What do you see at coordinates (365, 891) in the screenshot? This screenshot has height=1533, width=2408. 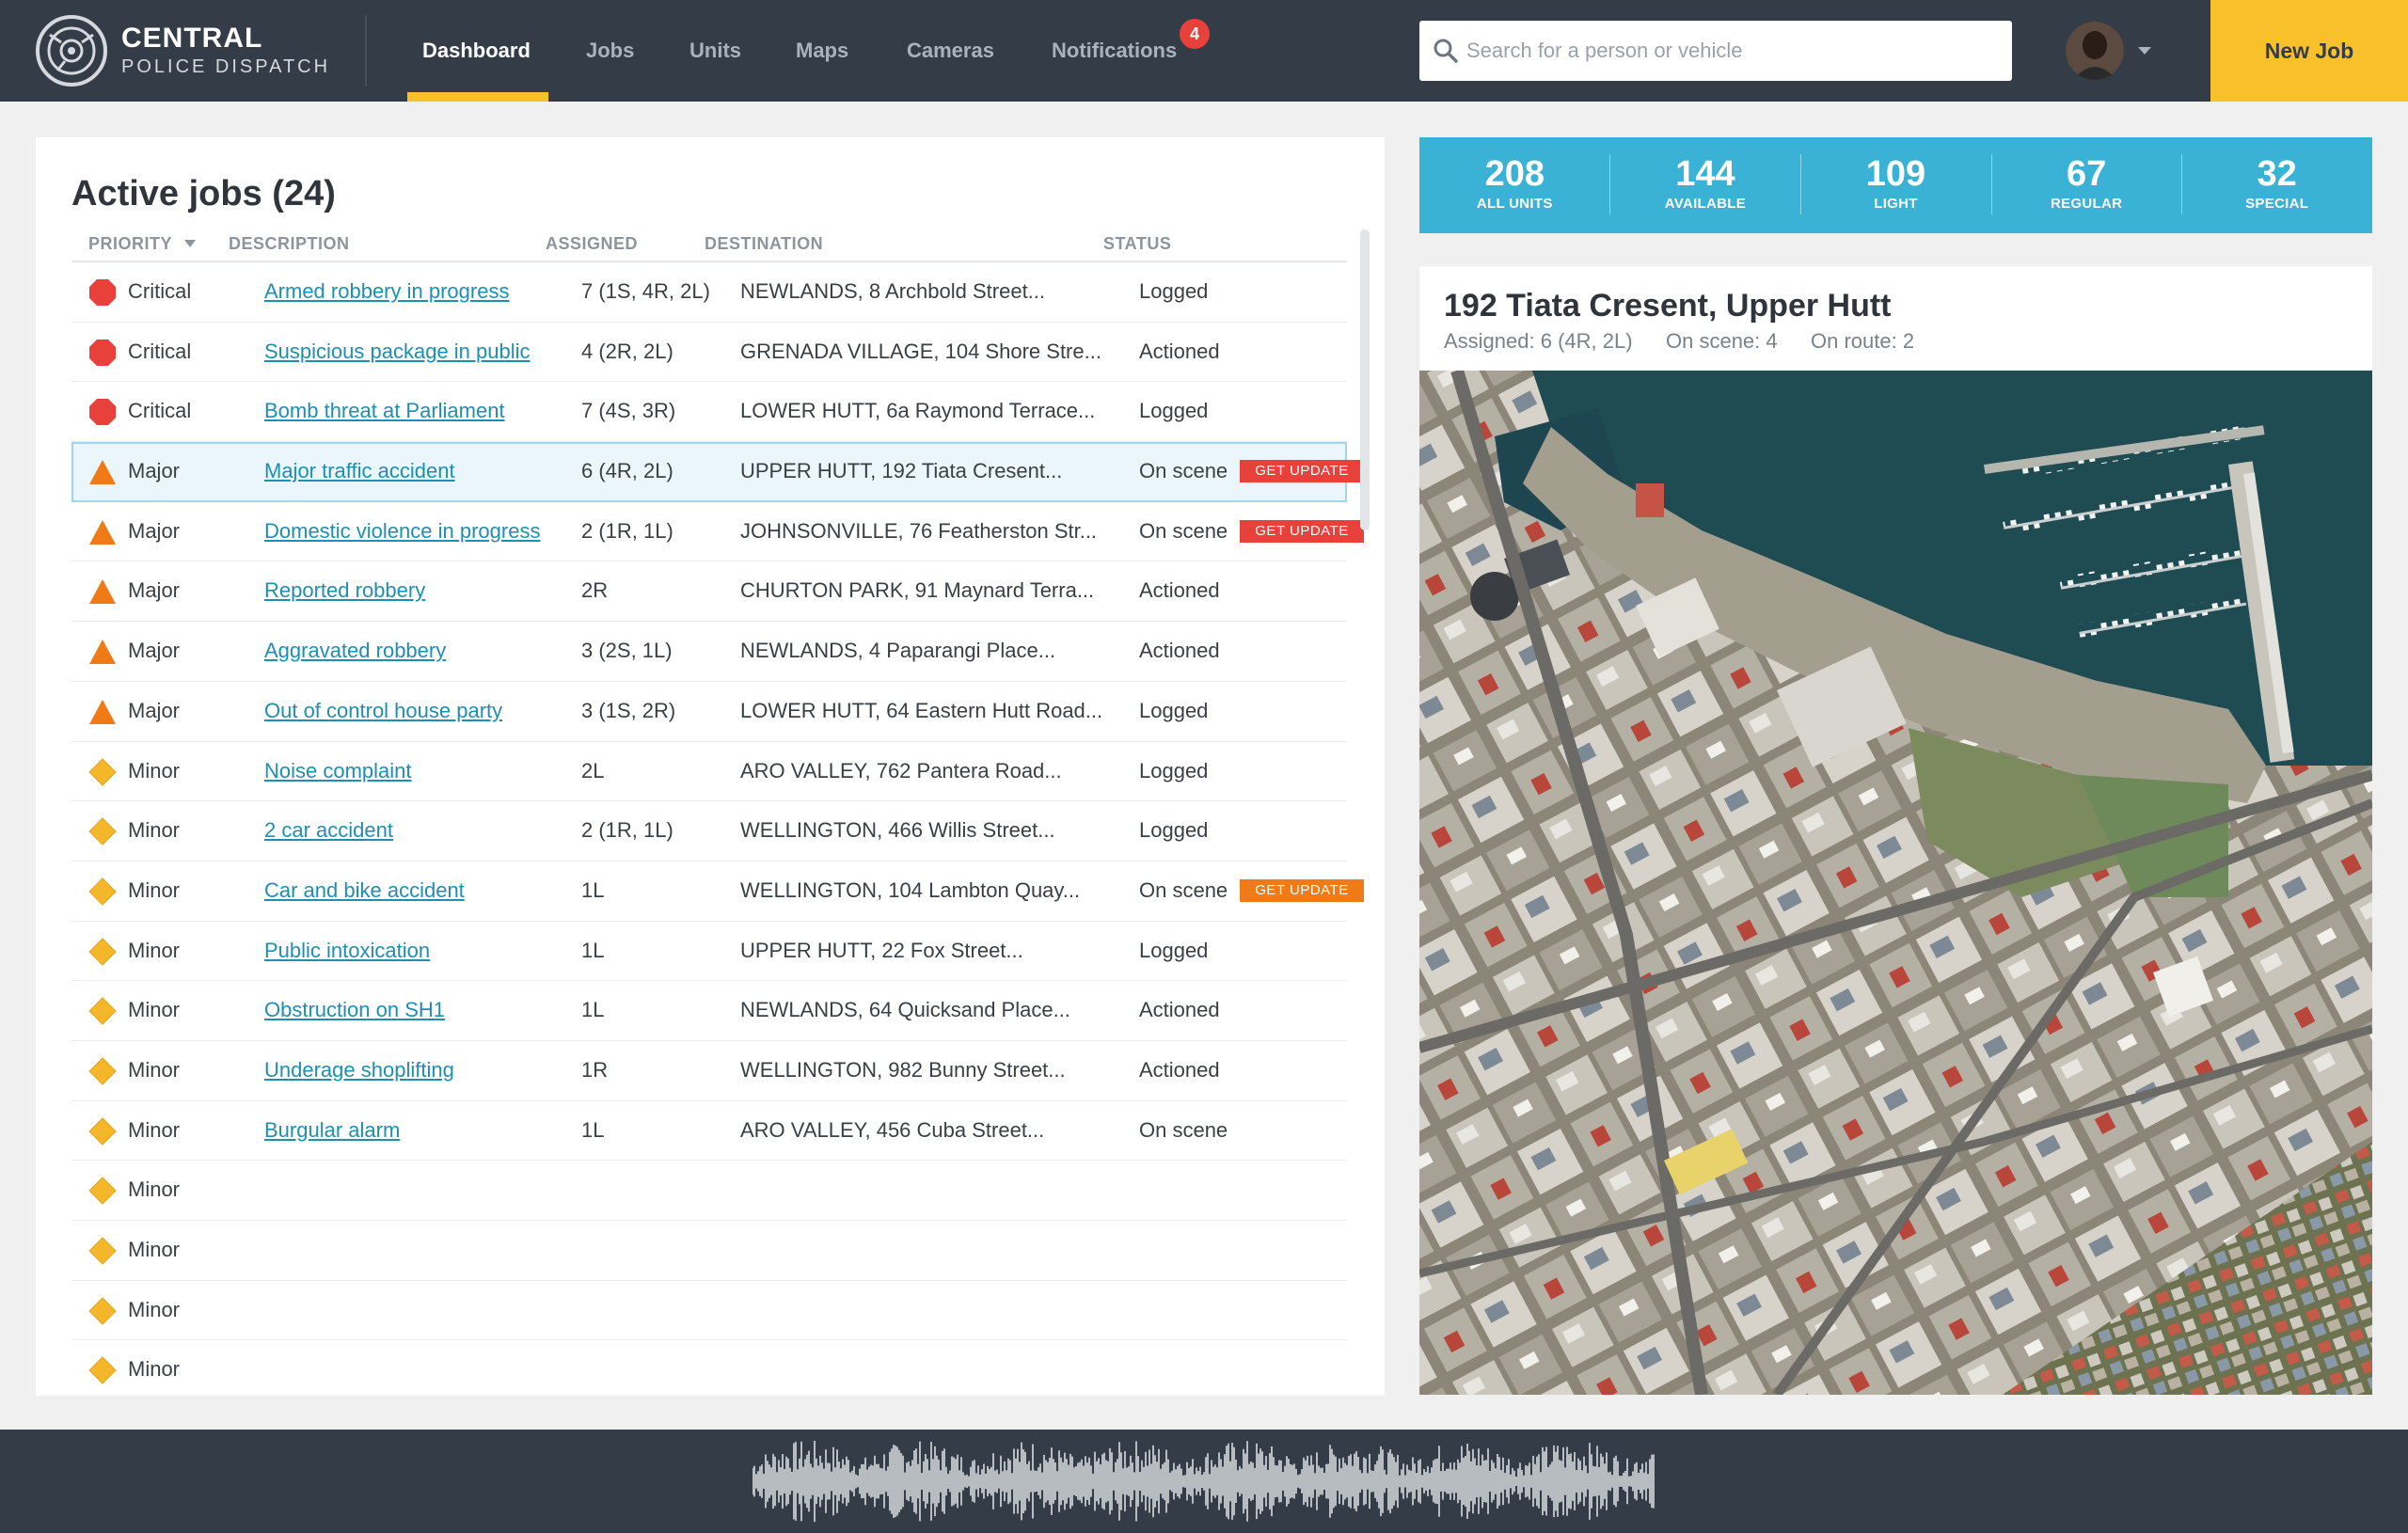 I see `job-description-link: Car and bike accident` at bounding box center [365, 891].